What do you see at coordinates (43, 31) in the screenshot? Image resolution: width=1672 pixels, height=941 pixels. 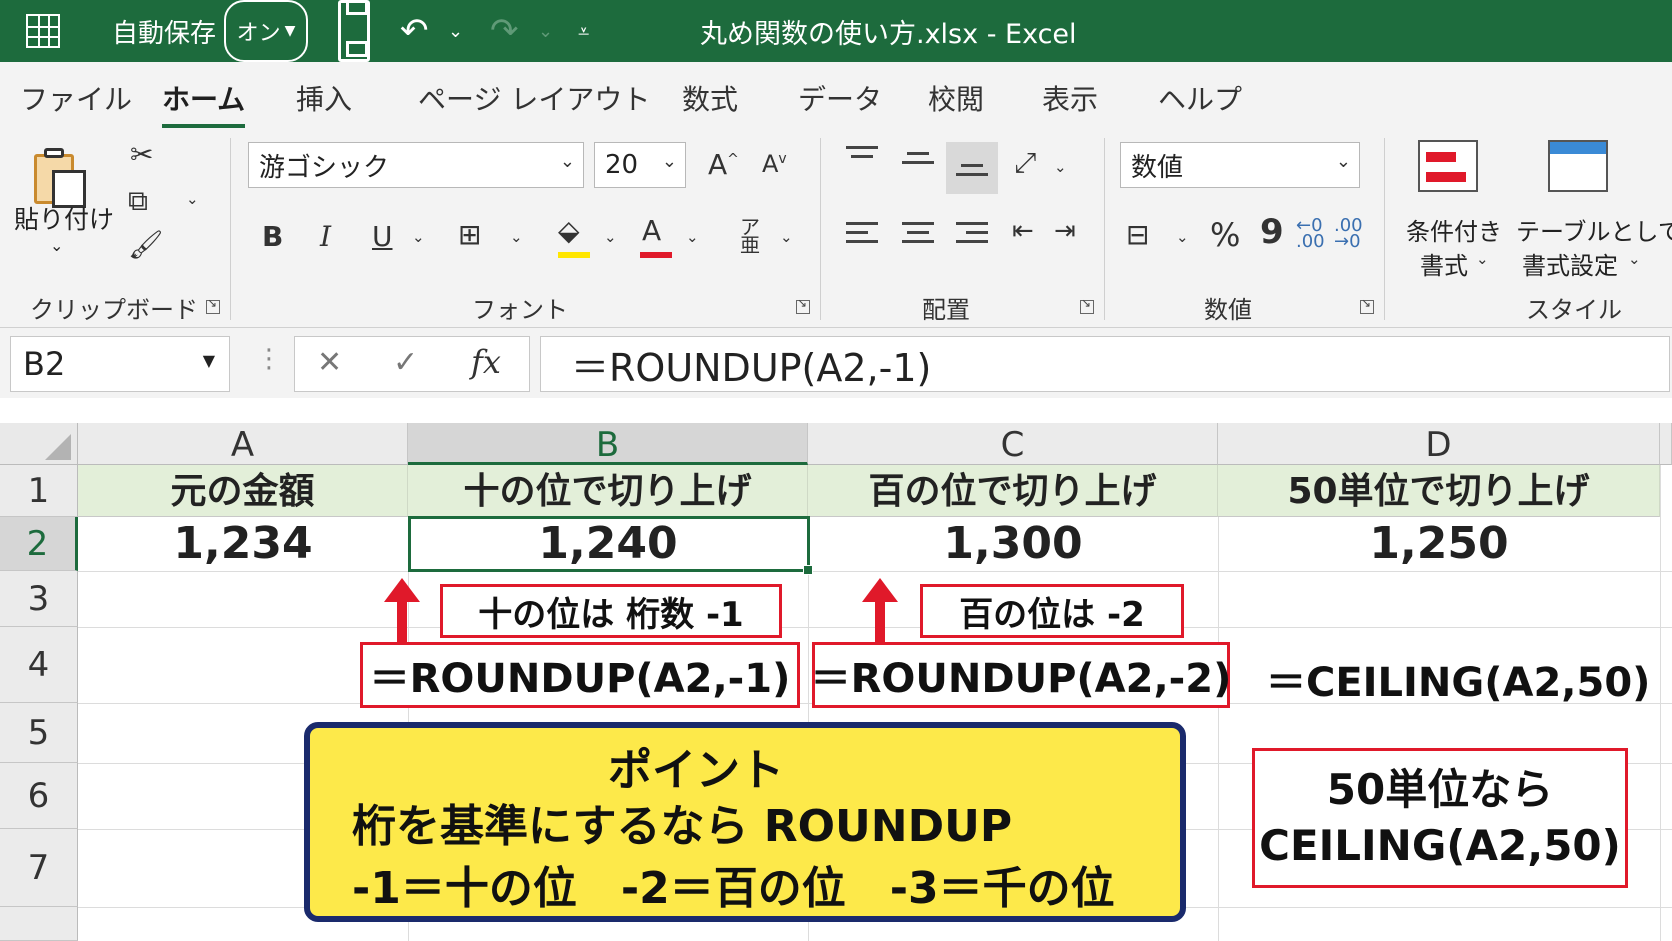 I see `app-launcher-icon` at bounding box center [43, 31].